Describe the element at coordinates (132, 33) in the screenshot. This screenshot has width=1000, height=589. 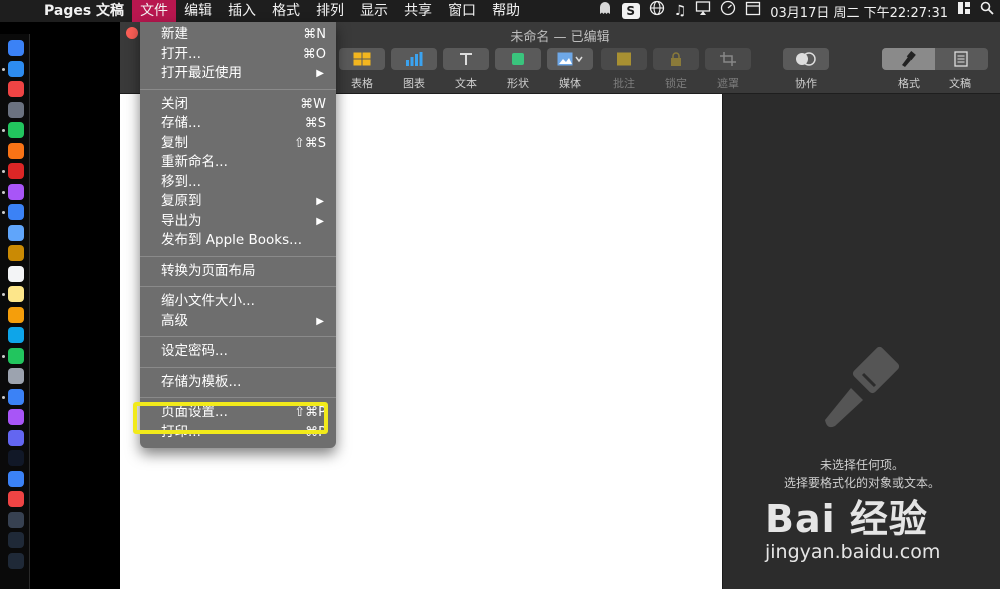
I see `close-window-button` at that location.